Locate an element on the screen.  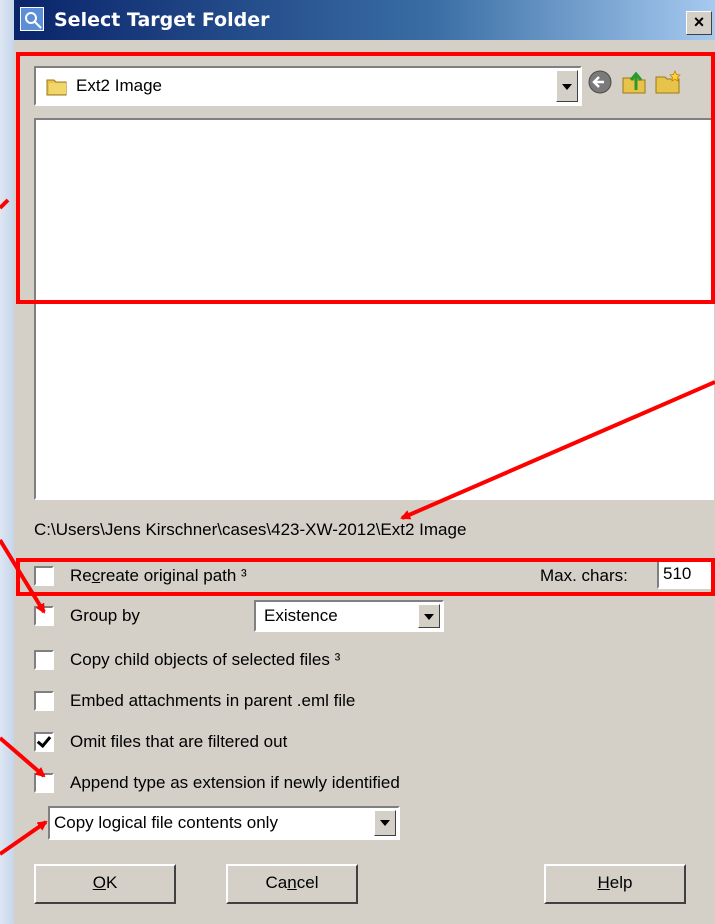
annotation-arrow-group-by is located at coordinates (23, 576).